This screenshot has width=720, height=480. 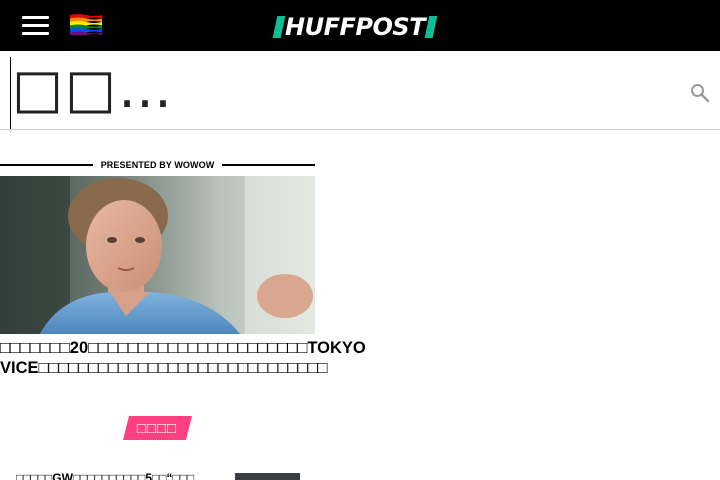 I want to click on huffpost-logo: HUFFPOST, so click(x=355, y=27).